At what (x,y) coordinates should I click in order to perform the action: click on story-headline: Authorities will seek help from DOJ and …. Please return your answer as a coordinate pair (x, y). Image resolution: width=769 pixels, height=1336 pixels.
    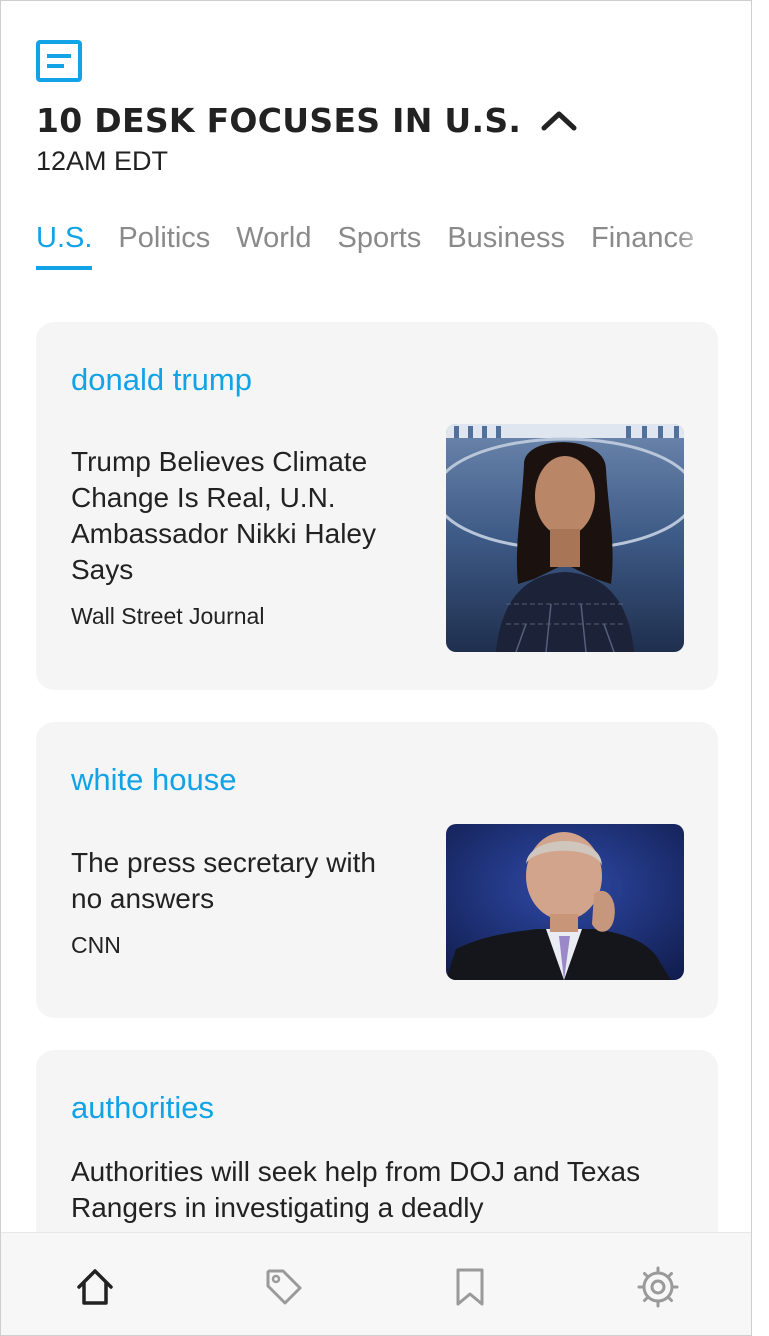
    Looking at the image, I should click on (381, 1190).